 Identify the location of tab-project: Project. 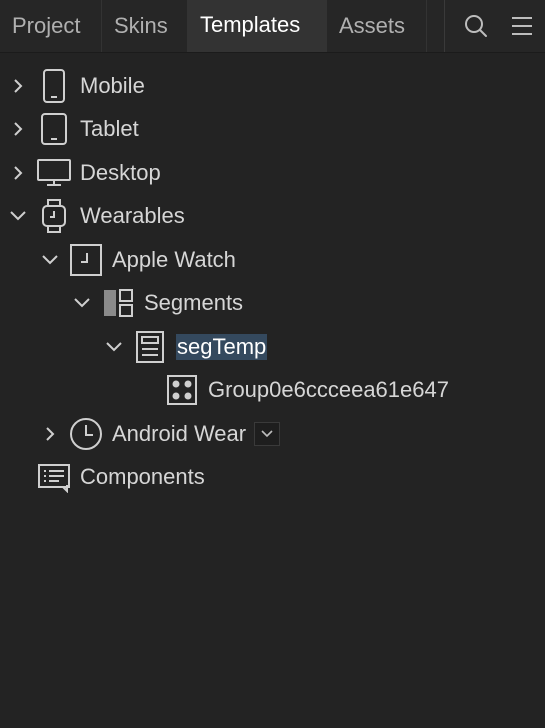
(51, 26).